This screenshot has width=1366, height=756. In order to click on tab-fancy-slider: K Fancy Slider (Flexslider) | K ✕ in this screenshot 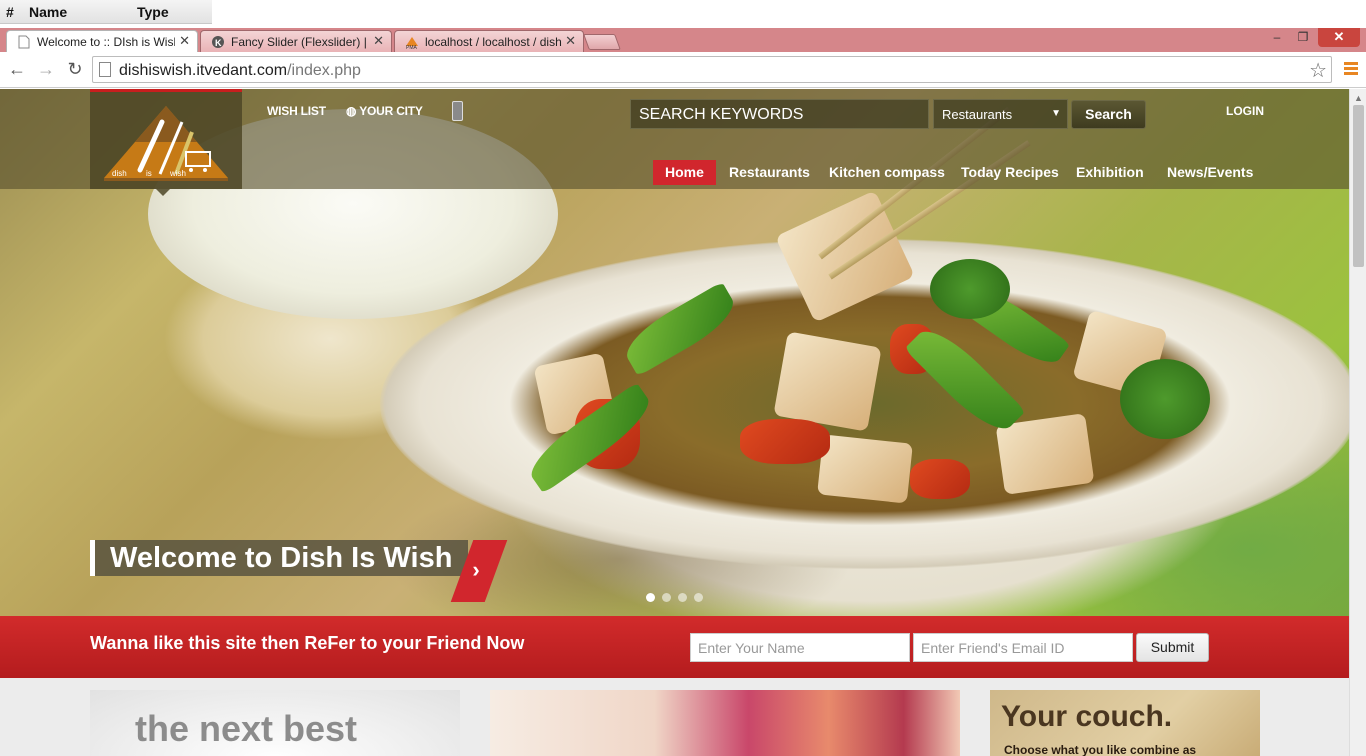, I will do `click(296, 41)`.